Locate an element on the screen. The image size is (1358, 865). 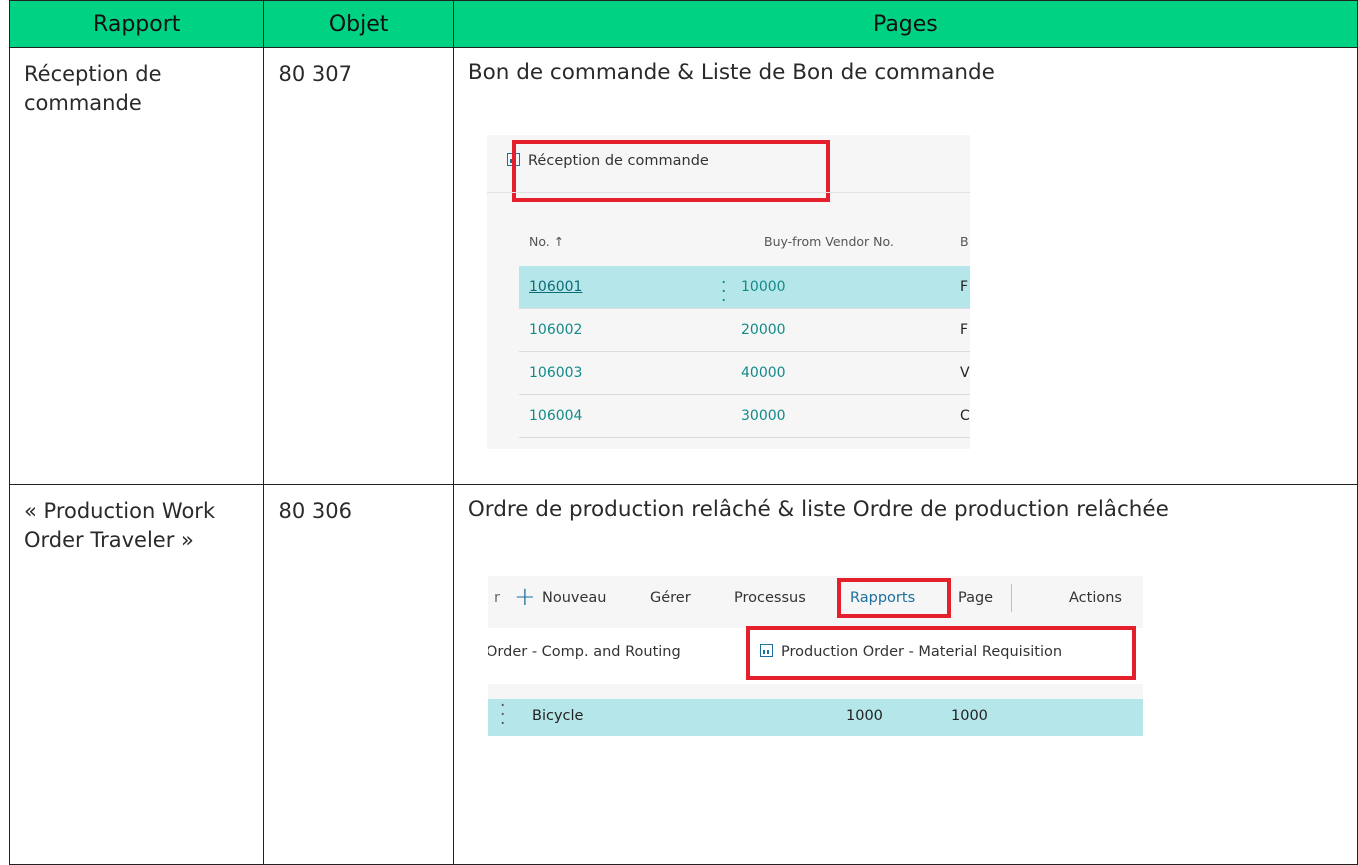
menu-processus: Processus is located at coordinates (770, 598).